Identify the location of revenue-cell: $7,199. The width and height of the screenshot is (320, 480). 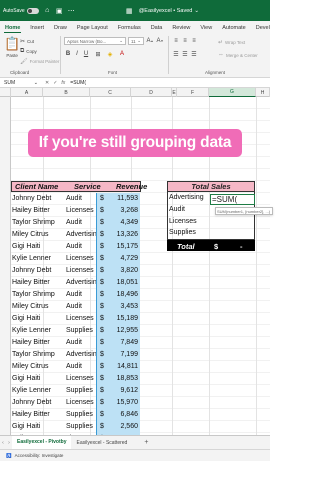
(118, 355).